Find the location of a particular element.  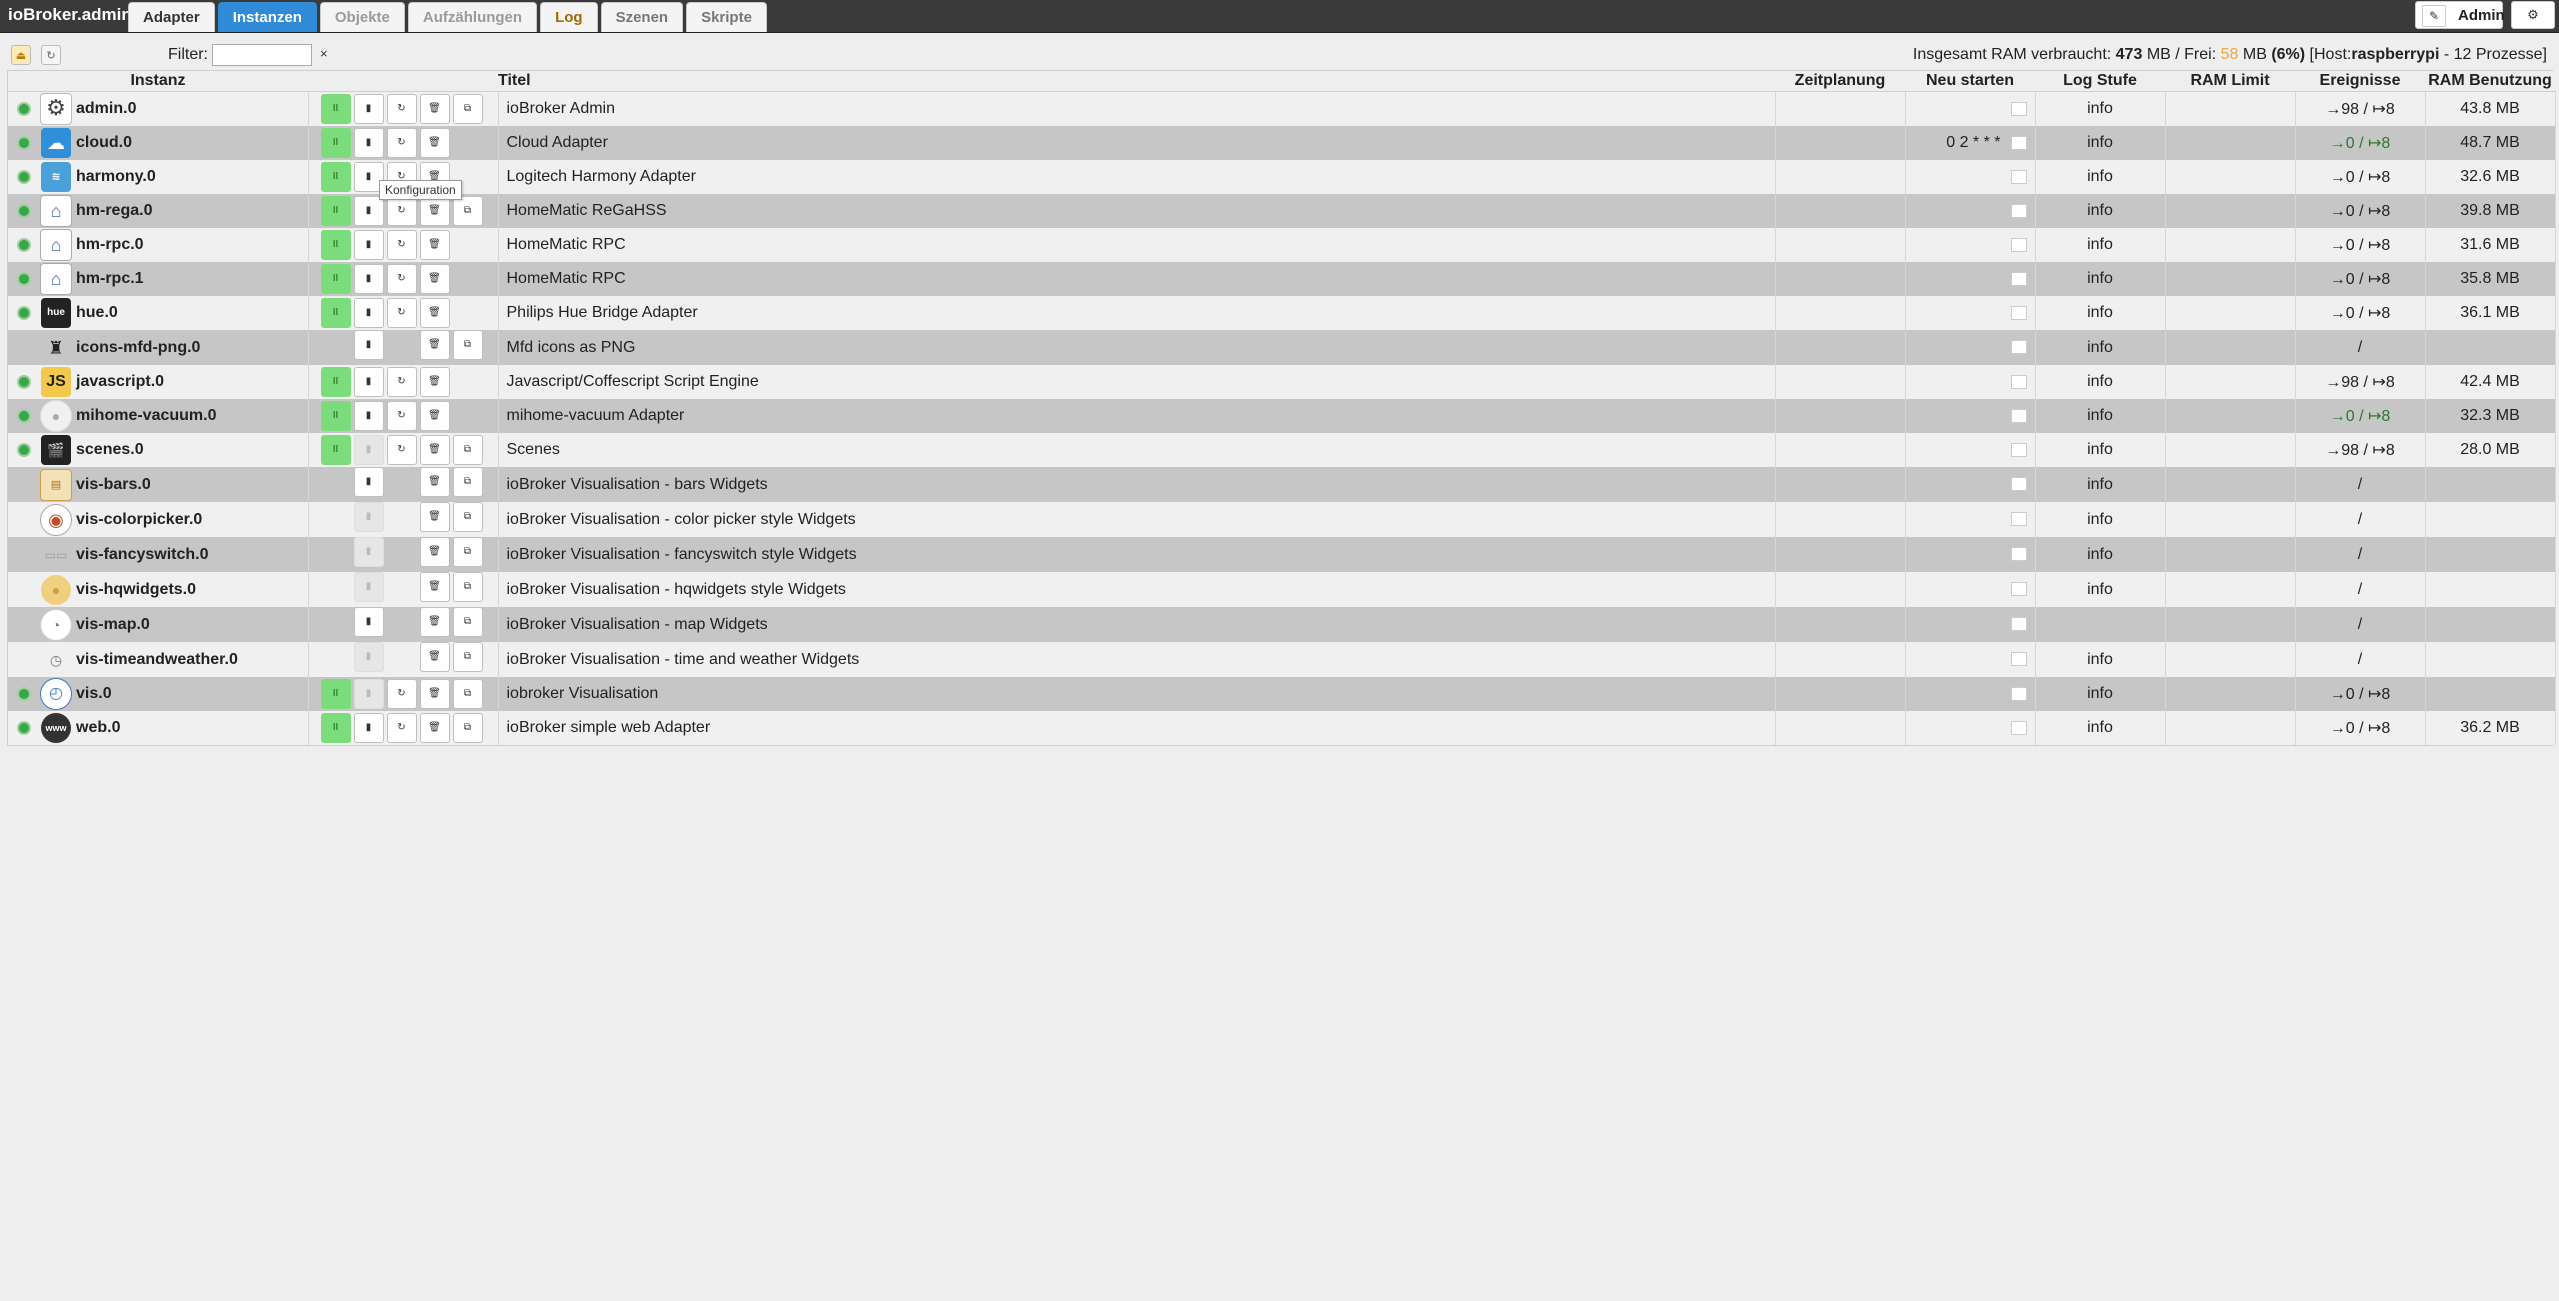

tab-szenen: Szenen is located at coordinates (642, 17).